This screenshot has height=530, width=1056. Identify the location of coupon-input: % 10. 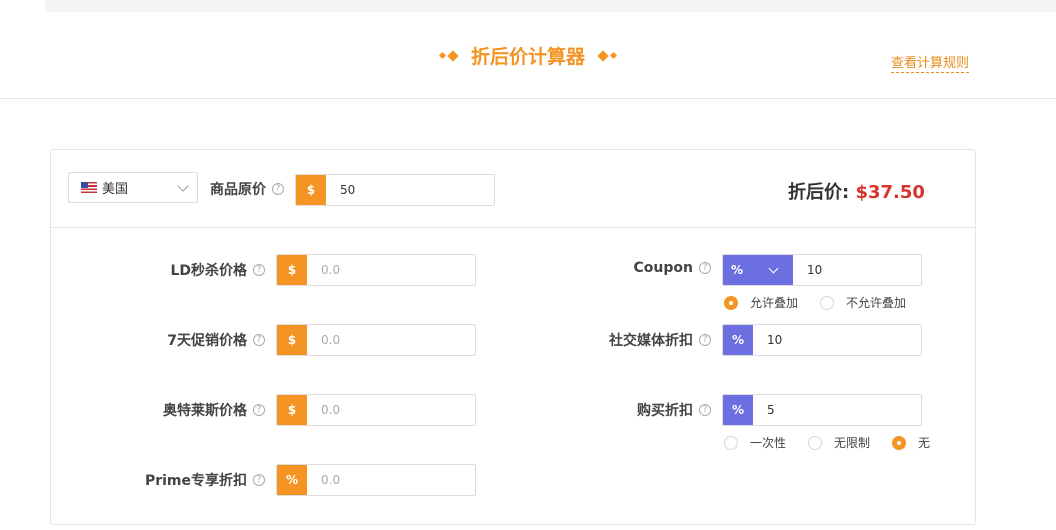
(822, 270).